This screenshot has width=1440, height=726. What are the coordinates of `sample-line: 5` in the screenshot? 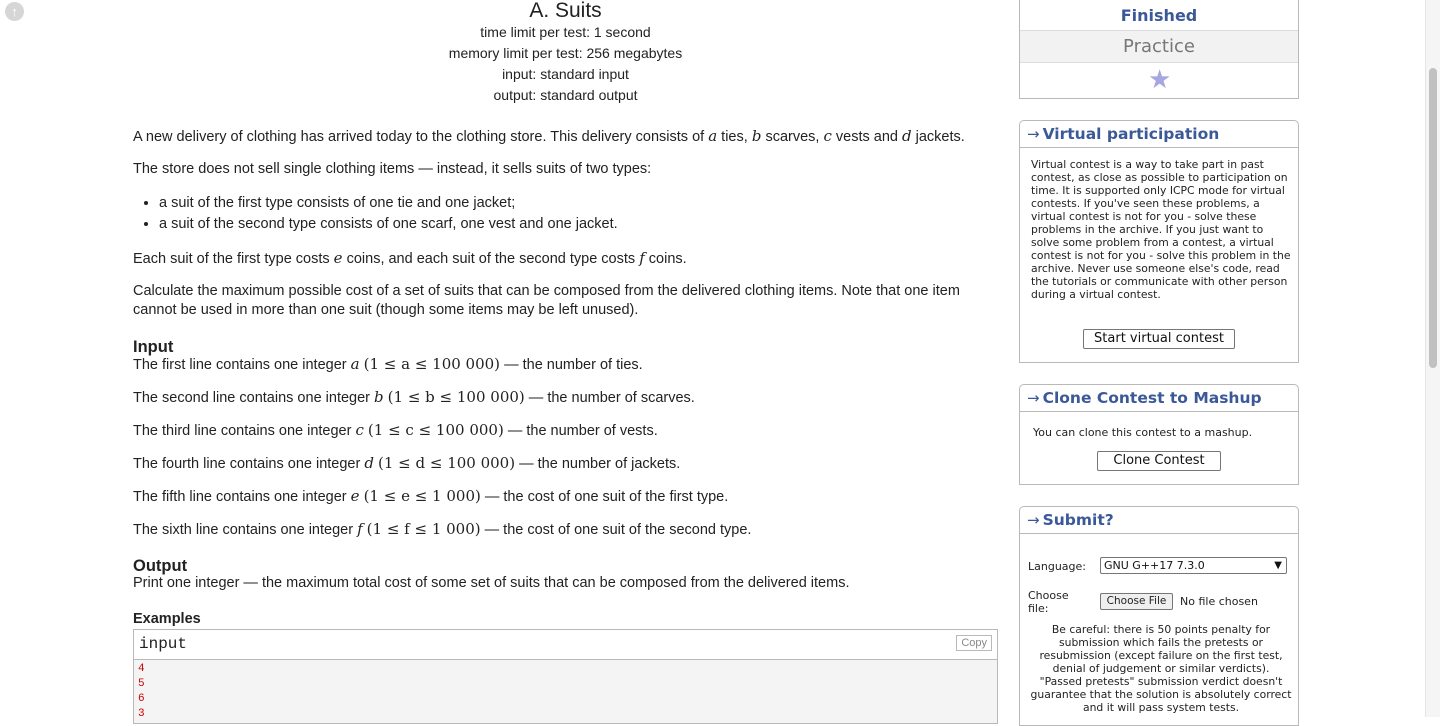 It's located at (141, 684).